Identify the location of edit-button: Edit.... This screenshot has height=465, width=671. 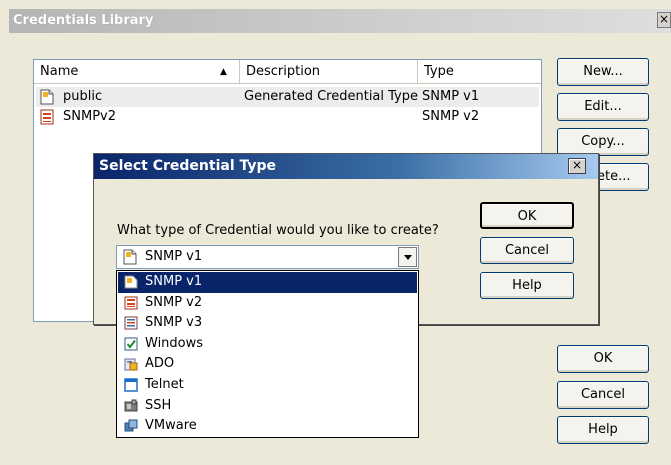
(603, 107).